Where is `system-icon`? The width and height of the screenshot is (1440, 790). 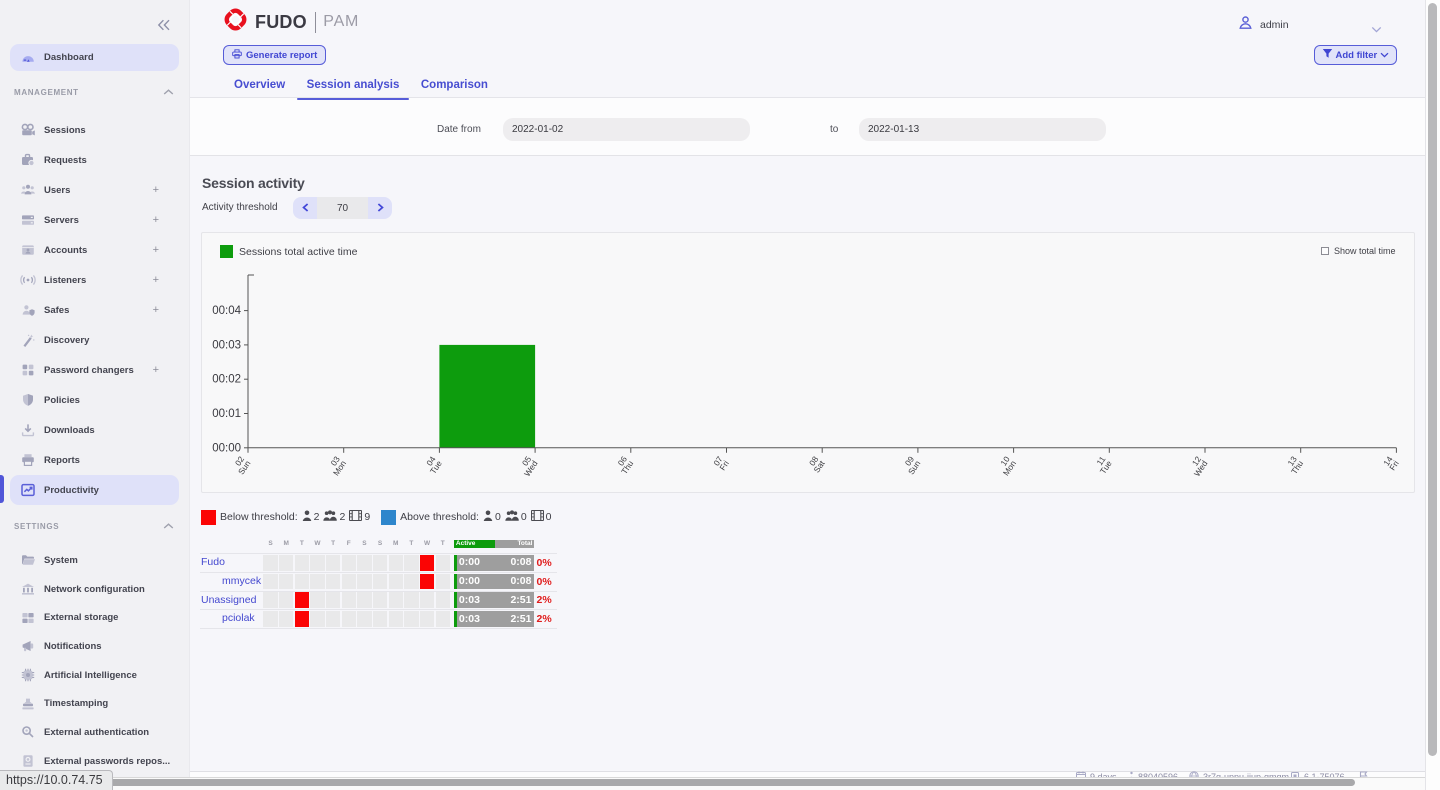
system-icon is located at coordinates (28, 560).